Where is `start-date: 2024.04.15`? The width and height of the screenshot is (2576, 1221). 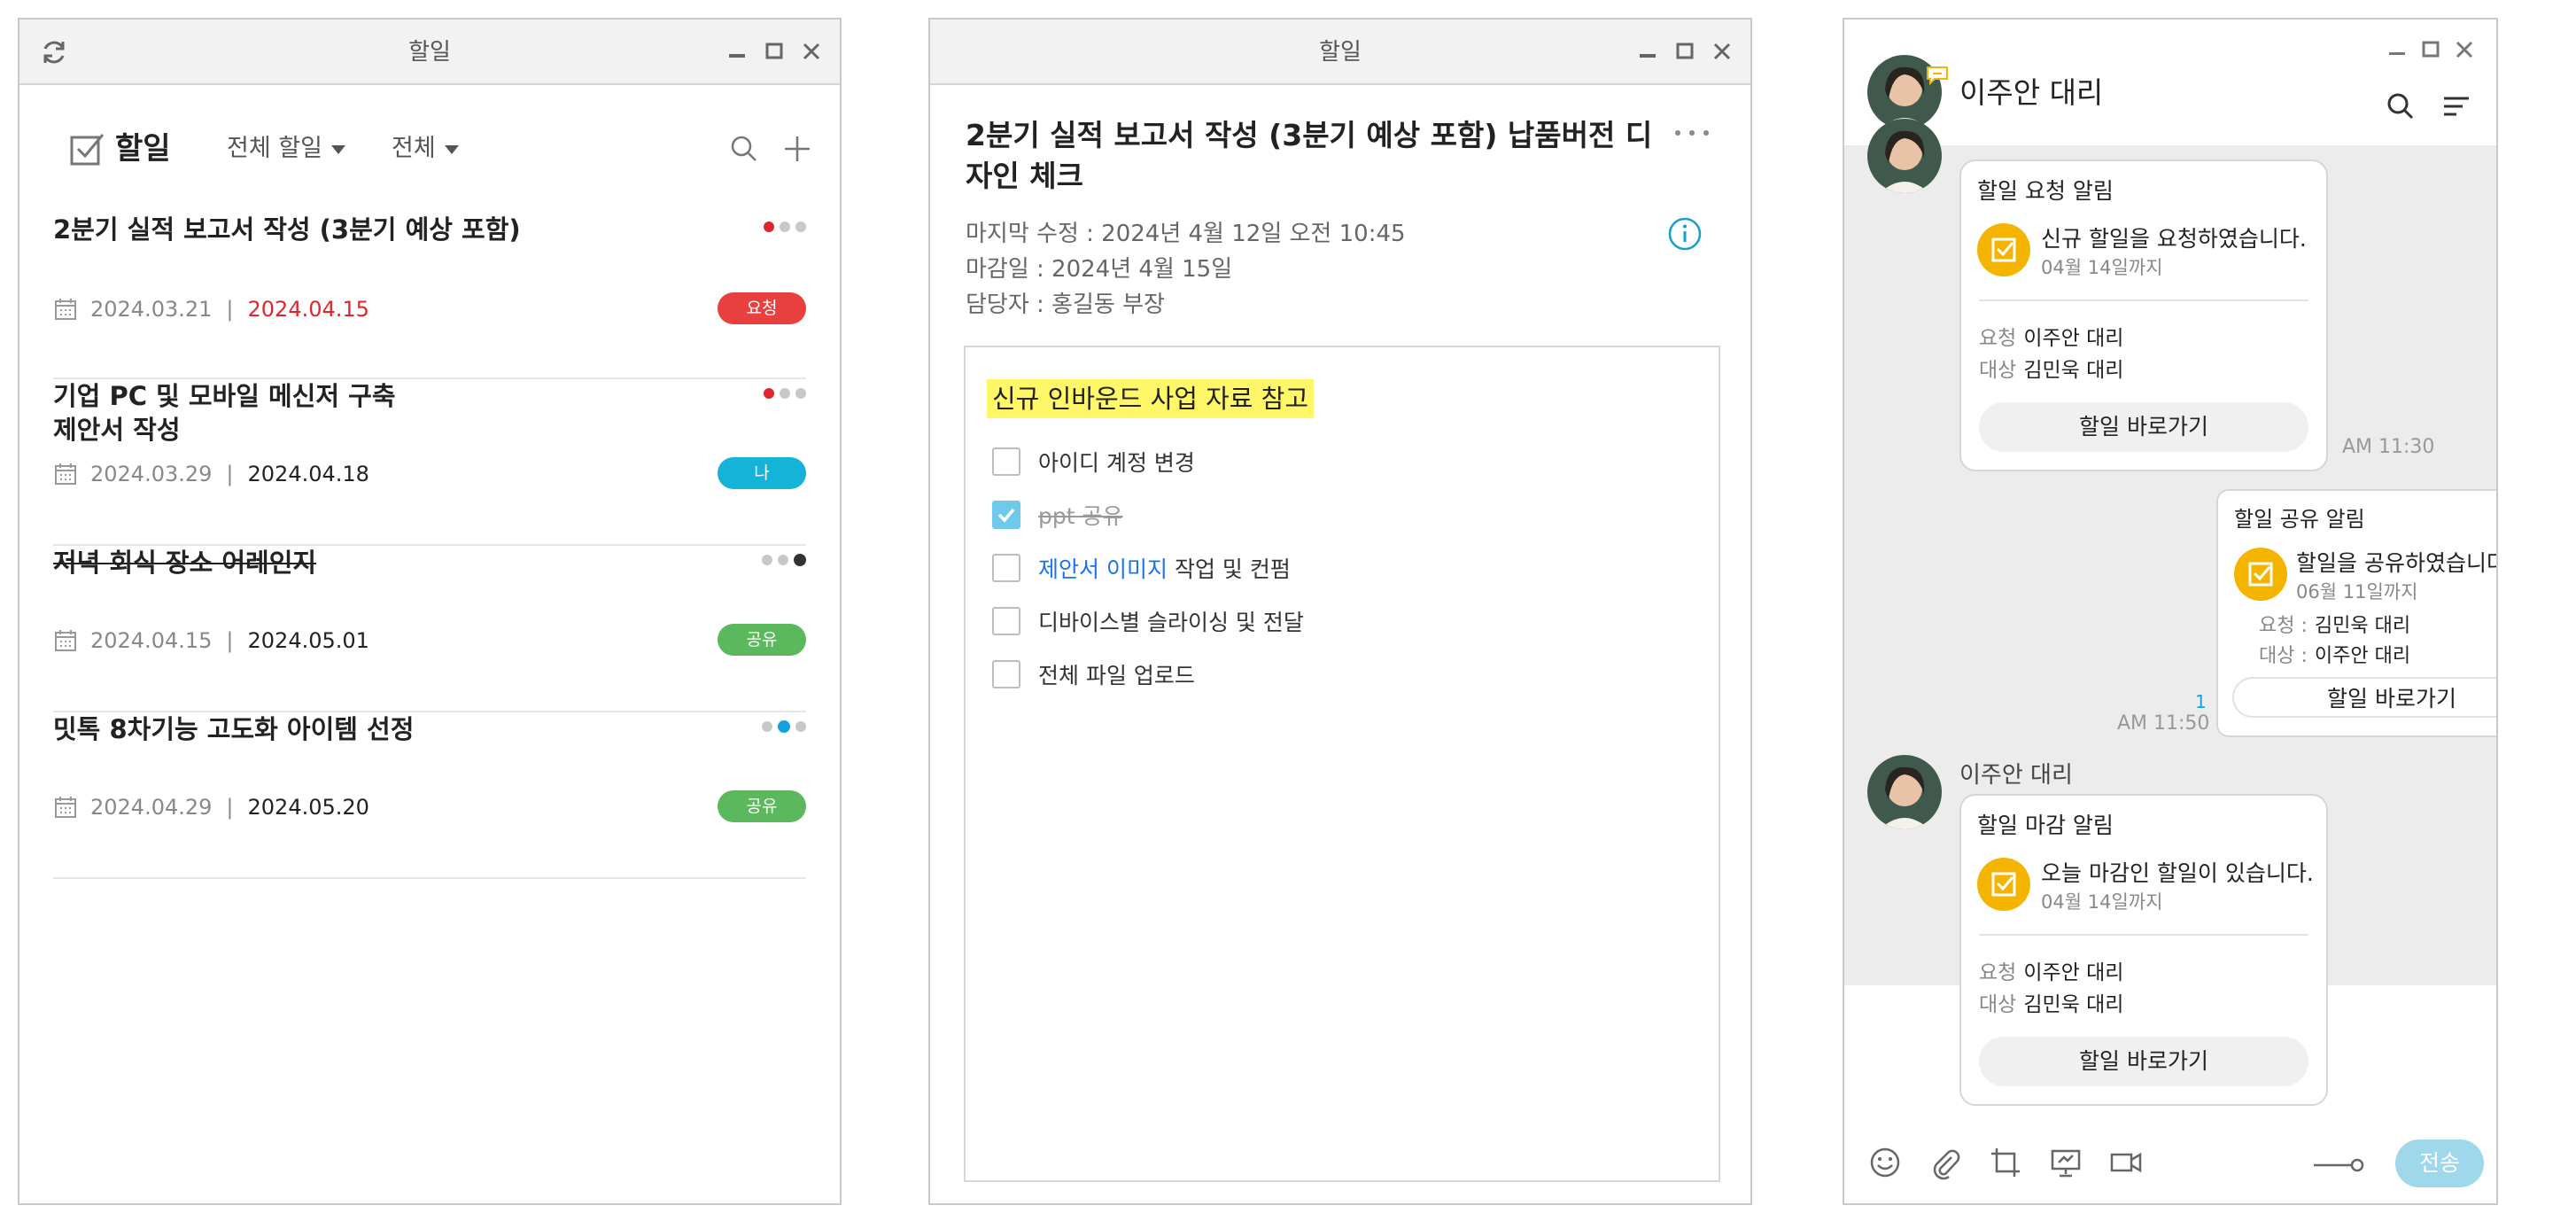 start-date: 2024.04.15 is located at coordinates (151, 640).